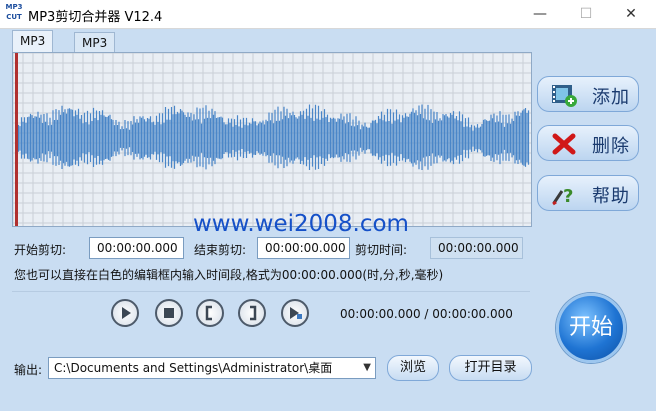  What do you see at coordinates (562, 196) in the screenshot?
I see `help-icon: ?` at bounding box center [562, 196].